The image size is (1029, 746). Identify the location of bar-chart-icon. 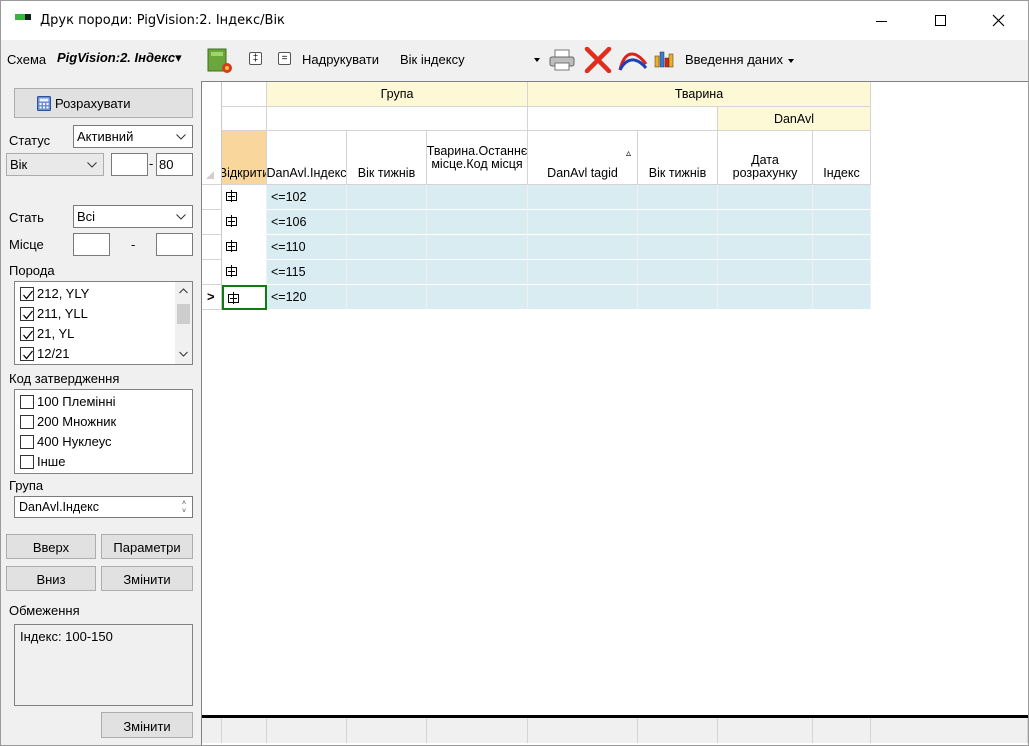
(664, 59).